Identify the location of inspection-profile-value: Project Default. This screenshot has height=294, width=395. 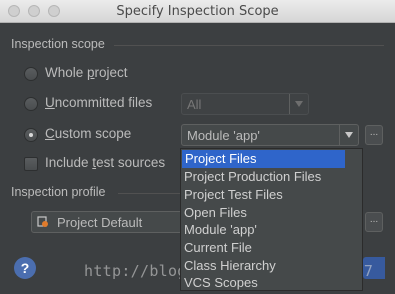
(100, 222).